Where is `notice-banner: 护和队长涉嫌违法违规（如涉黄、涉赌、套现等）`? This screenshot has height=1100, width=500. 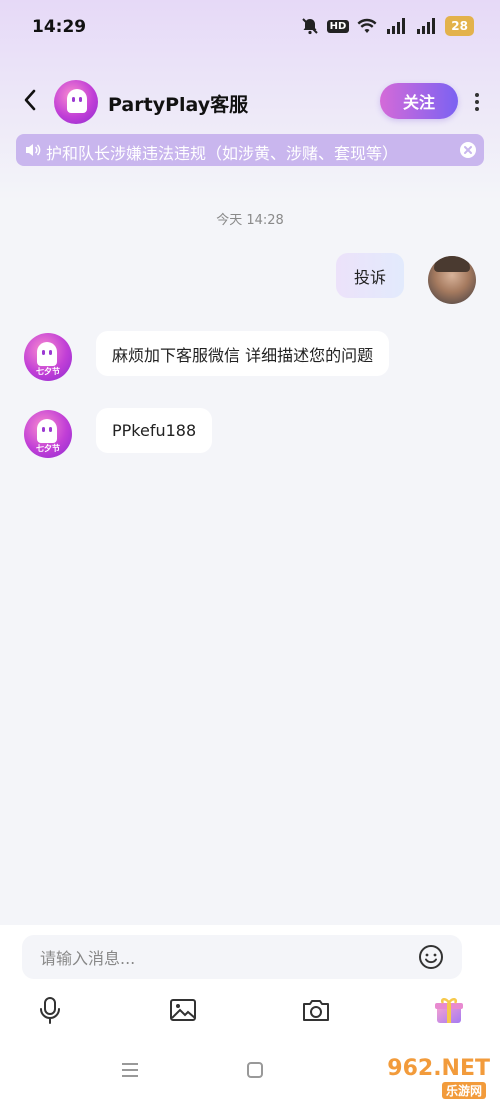 notice-banner: 护和队长涉嫌违法违规（如涉黄、涉赌、套现等） is located at coordinates (250, 150).